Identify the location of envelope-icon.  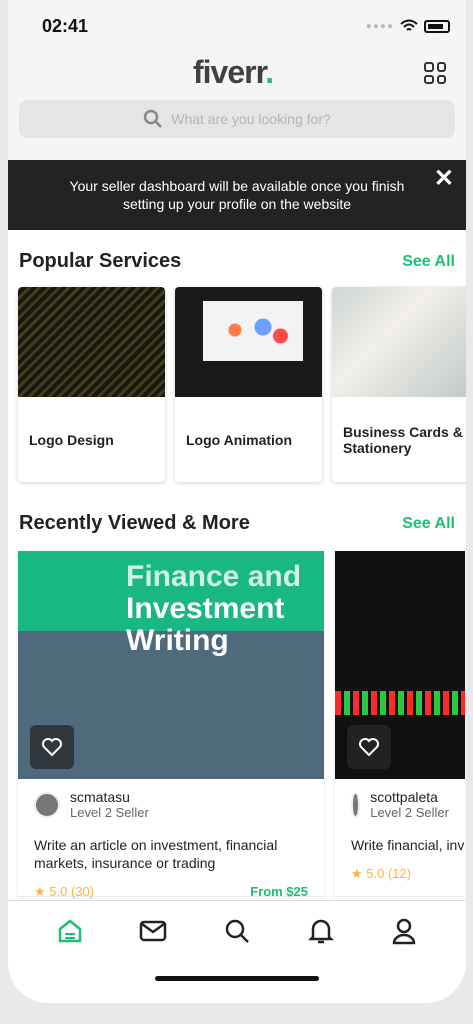
(153, 930).